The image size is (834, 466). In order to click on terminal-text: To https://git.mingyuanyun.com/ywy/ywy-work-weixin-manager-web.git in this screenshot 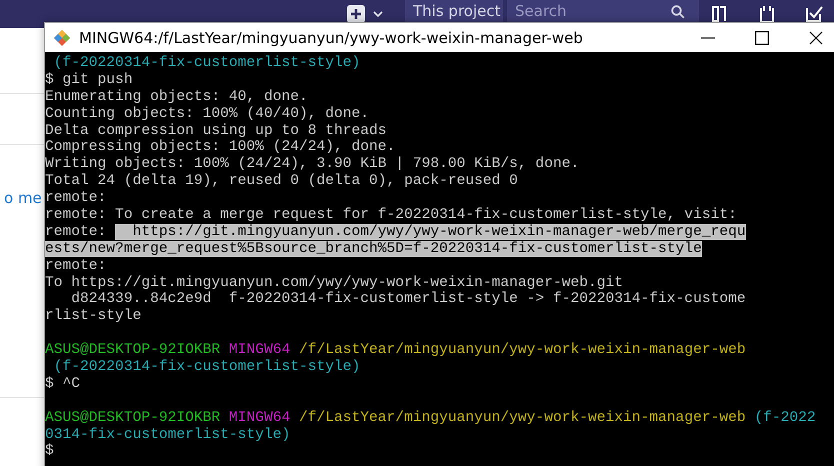, I will do `click(334, 282)`.